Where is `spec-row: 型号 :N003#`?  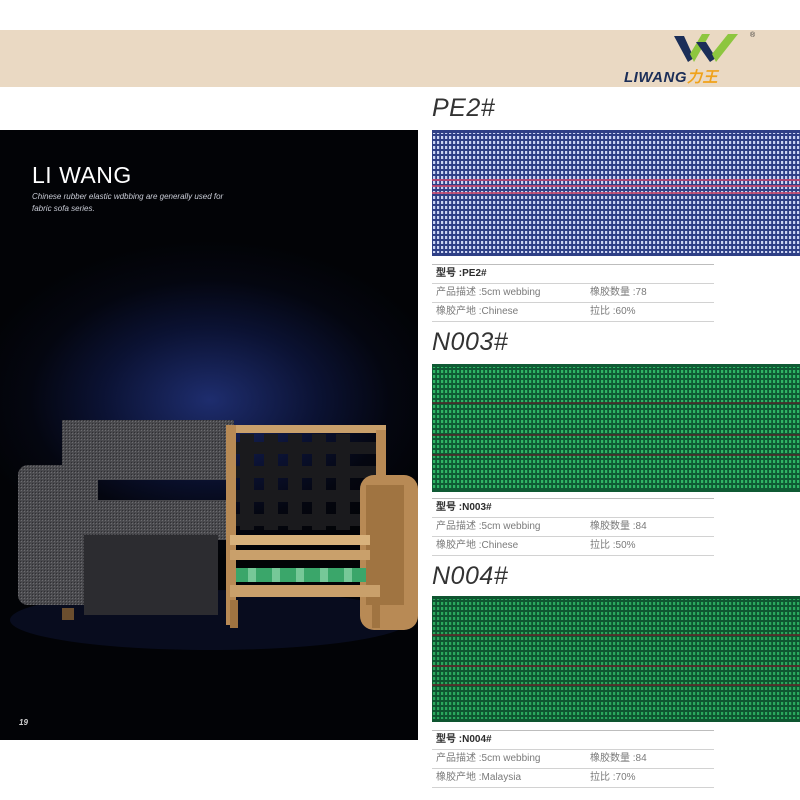 spec-row: 型号 :N003# is located at coordinates (573, 508).